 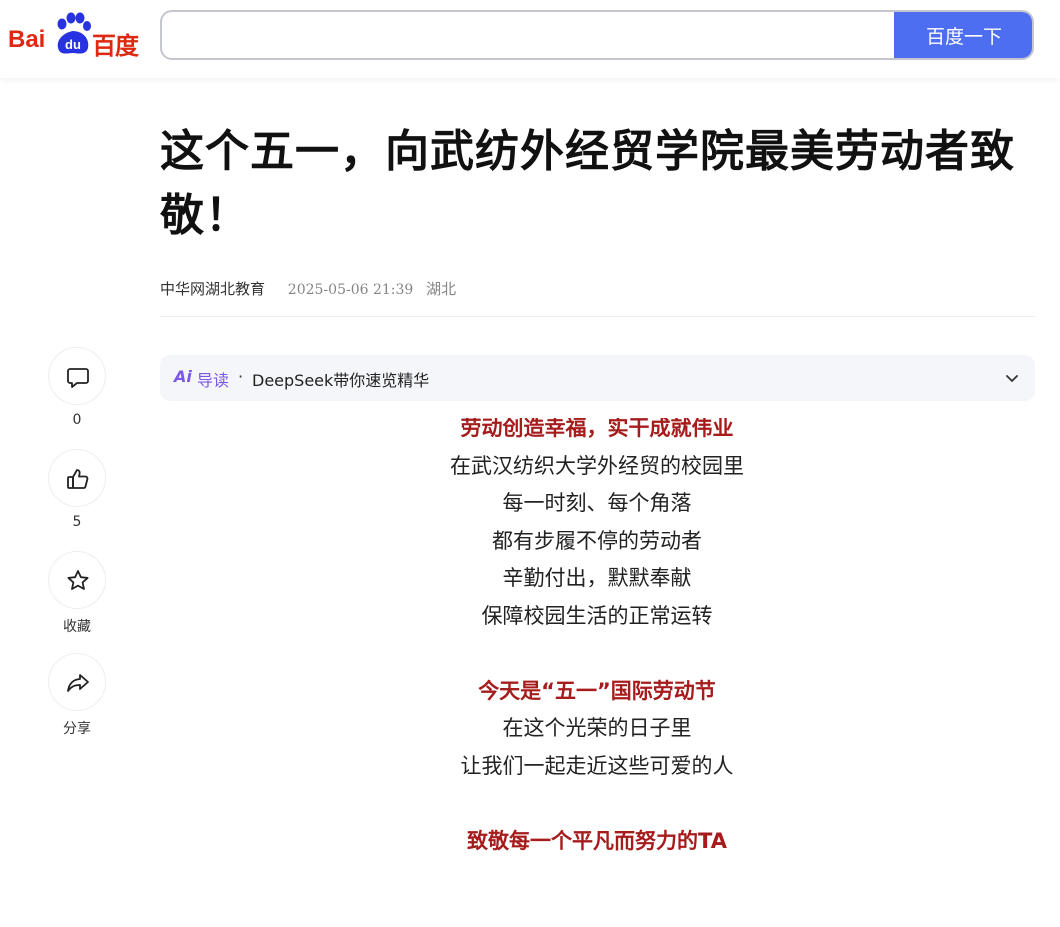 What do you see at coordinates (73, 44) in the screenshot?
I see `logo-du-text: du` at bounding box center [73, 44].